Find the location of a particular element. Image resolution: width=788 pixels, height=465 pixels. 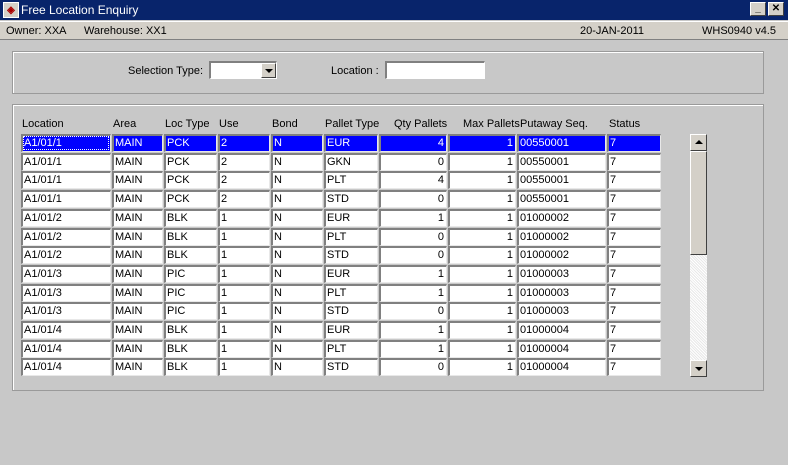

table-row: A1/01/4 MAIN BLK 1 N EUR 1 1 01000004 7 is located at coordinates (341, 330).